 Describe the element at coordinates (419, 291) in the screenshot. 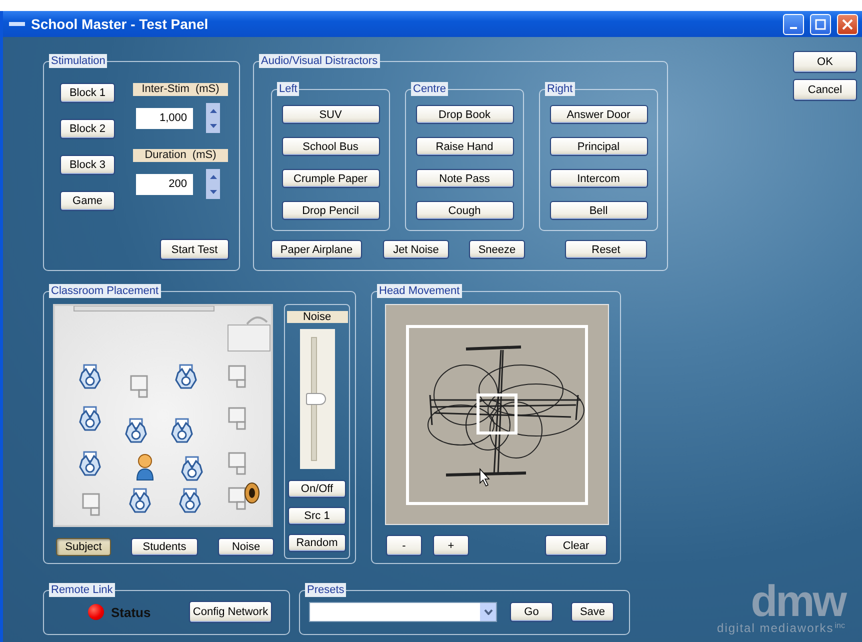

I see `panel-title: Head Movement` at that location.